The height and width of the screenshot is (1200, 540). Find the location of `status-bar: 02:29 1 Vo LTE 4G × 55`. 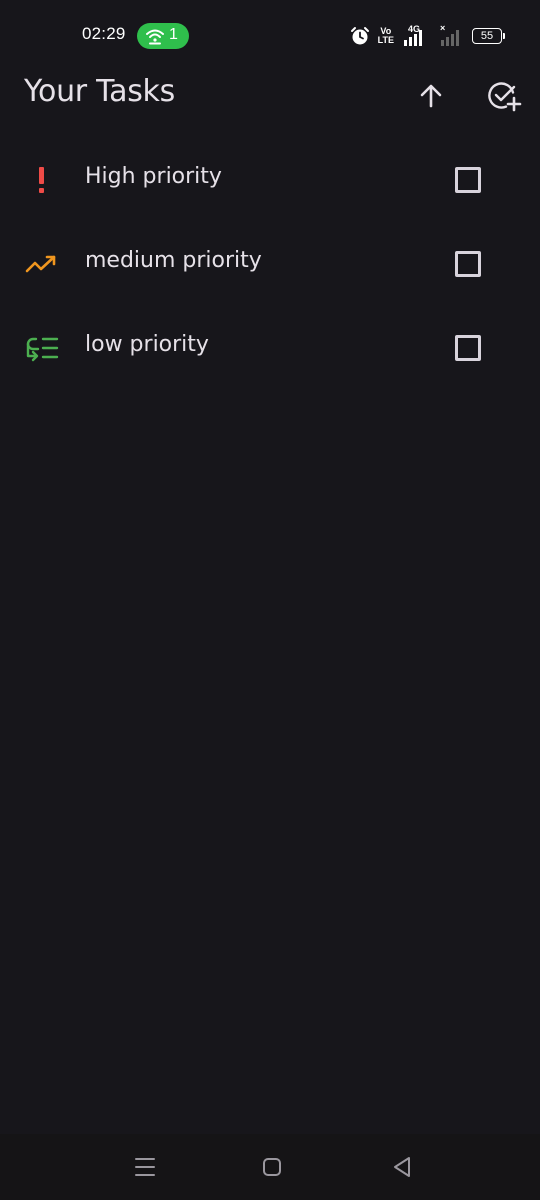

status-bar: 02:29 1 Vo LTE 4G × 55 is located at coordinates (270, 36).